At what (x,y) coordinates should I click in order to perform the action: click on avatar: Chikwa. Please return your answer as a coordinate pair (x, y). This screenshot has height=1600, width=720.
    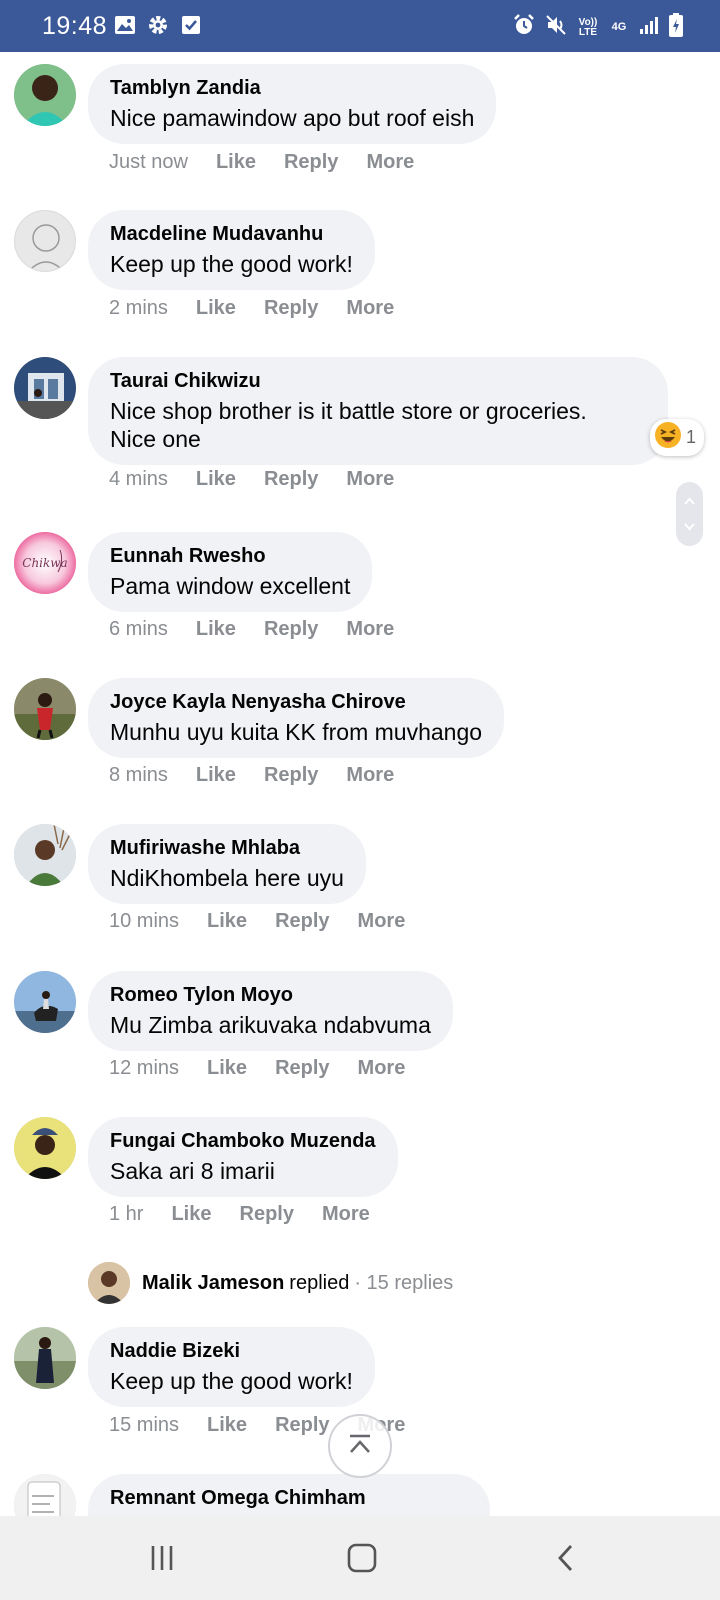
    Looking at the image, I should click on (45, 563).